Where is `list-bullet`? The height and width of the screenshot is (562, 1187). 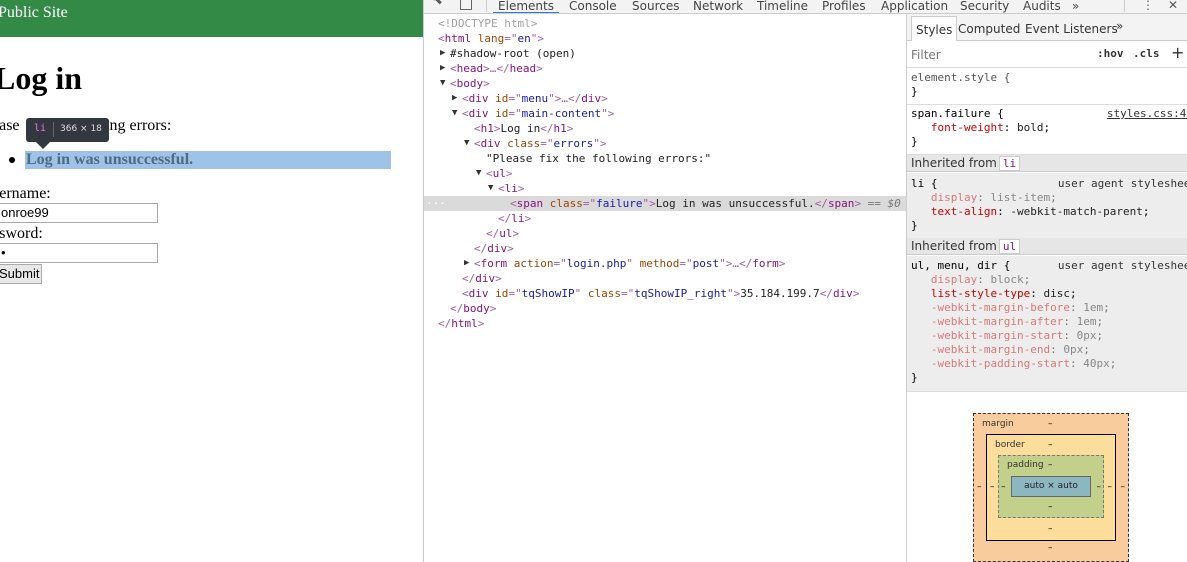
list-bullet is located at coordinates (12, 160).